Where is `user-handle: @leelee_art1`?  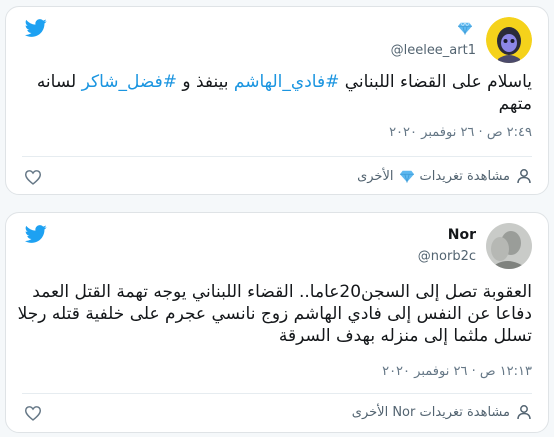 user-handle: @leelee_art1 is located at coordinates (433, 50).